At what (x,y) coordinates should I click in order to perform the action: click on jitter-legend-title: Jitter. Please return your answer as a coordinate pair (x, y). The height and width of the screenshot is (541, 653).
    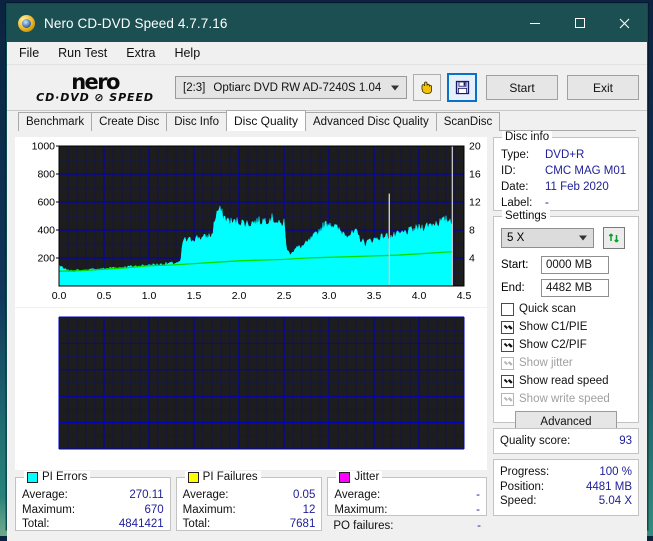
    Looking at the image, I should click on (359, 477).